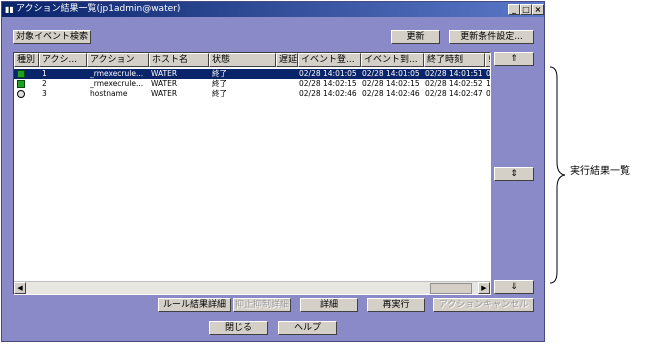 The height and width of the screenshot is (345, 663). Describe the element at coordinates (52, 37) in the screenshot. I see `event-search-button: 対象イベント検索` at that location.